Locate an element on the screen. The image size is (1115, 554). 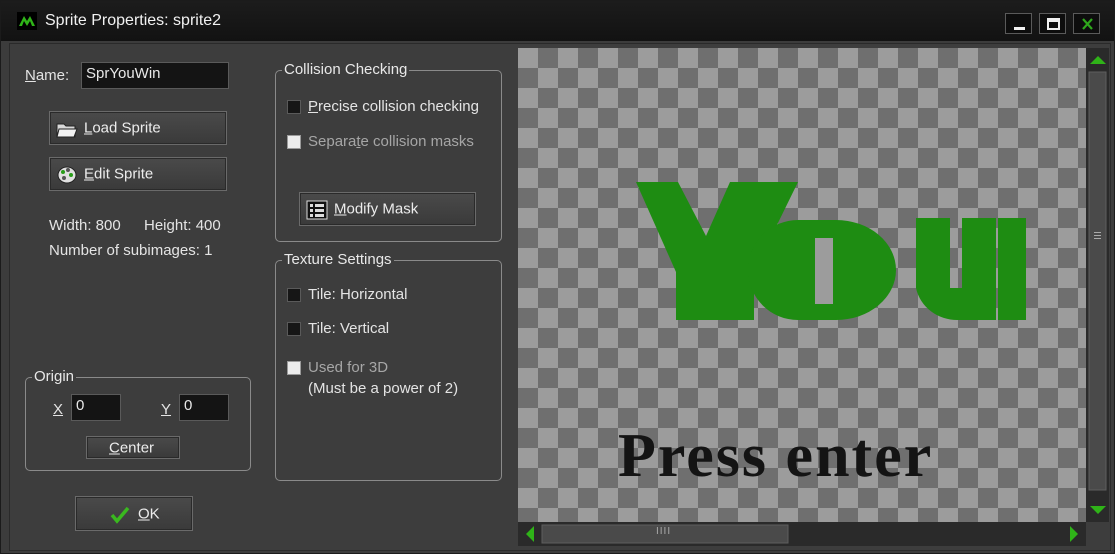
separate-masks-checkbox is located at coordinates (294, 142).